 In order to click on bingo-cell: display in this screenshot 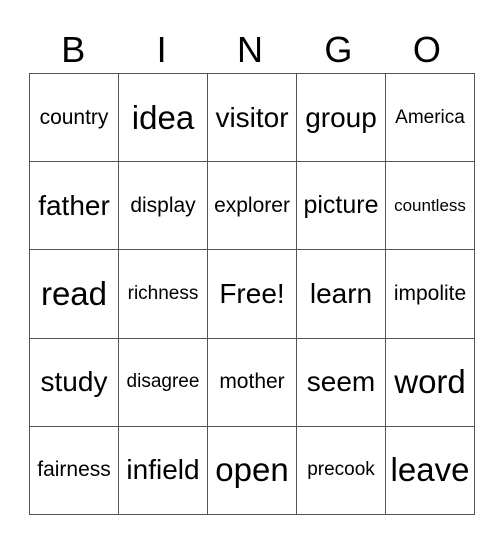, I will do `click(163, 206)`.